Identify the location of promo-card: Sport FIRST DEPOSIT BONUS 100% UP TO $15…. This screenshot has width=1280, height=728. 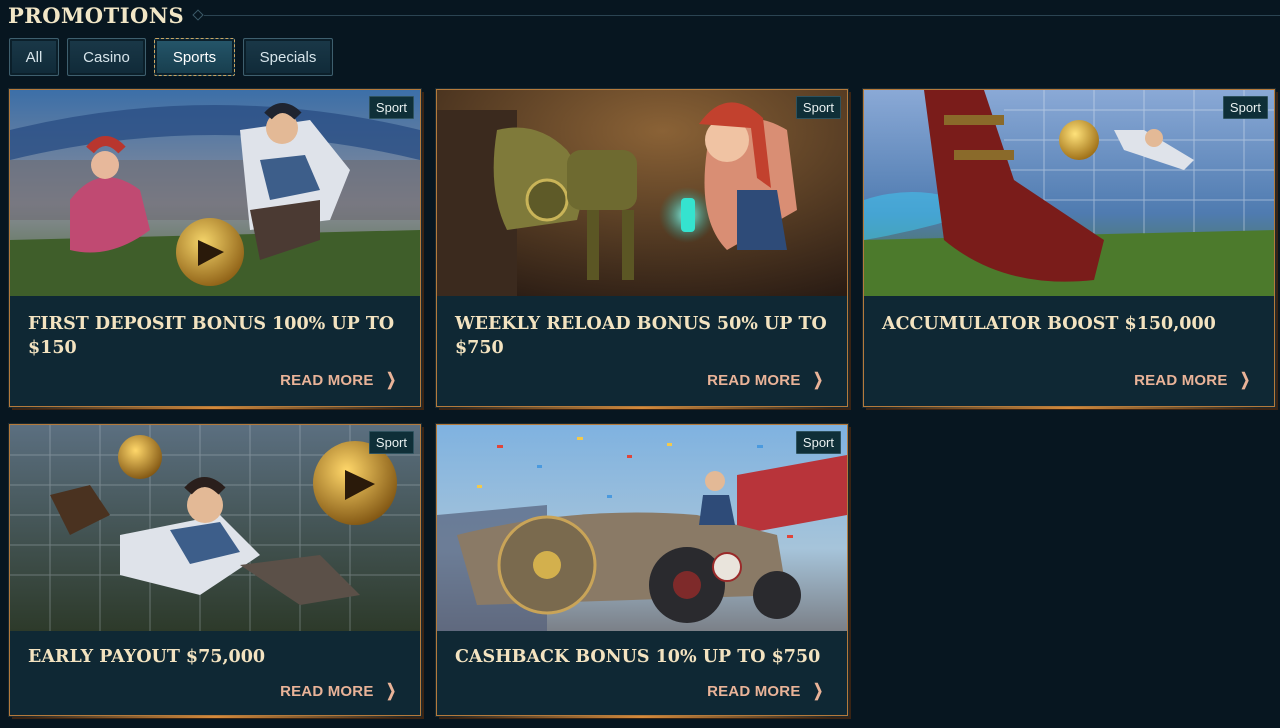
(215, 249).